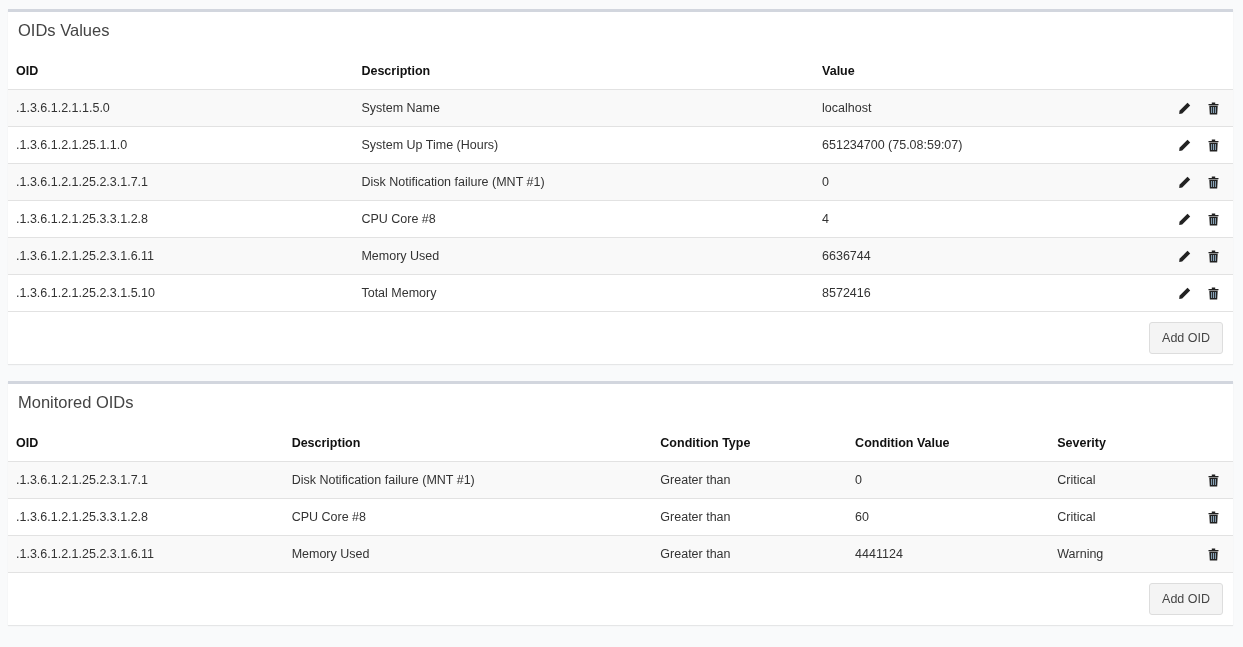 The height and width of the screenshot is (647, 1243). Describe the element at coordinates (862, 517) in the screenshot. I see `table-cell: 60` at that location.